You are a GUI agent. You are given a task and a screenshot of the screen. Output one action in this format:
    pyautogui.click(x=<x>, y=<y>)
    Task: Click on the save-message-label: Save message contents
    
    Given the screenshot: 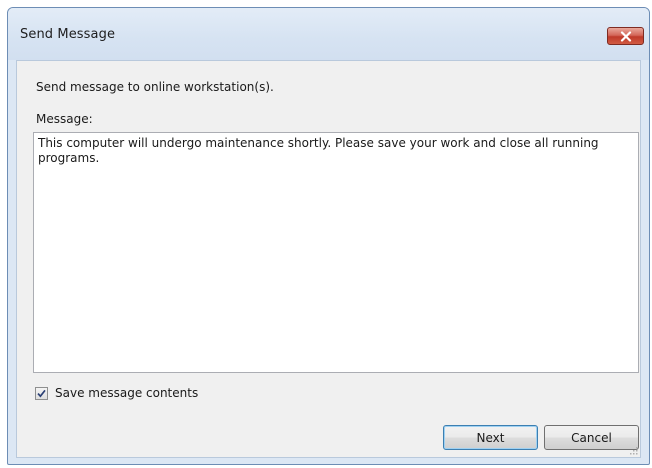 What is the action you would take?
    pyautogui.click(x=127, y=393)
    